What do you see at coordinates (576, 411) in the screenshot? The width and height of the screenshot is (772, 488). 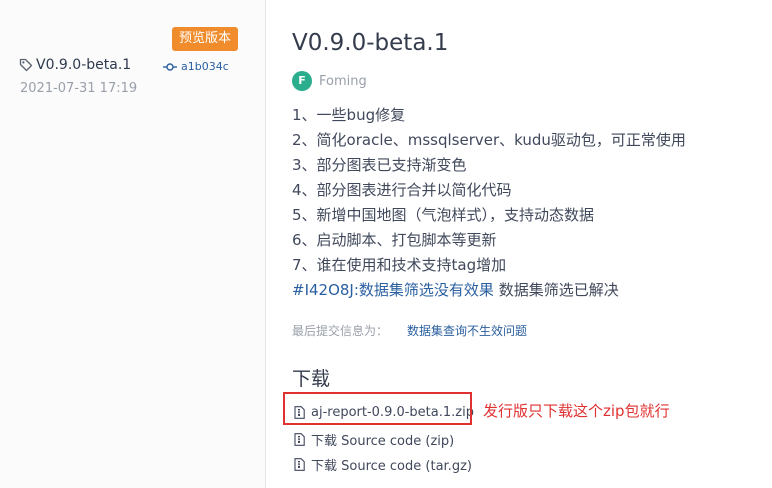 I see `annotation-text: 发行版只下载这个zip包就行` at bounding box center [576, 411].